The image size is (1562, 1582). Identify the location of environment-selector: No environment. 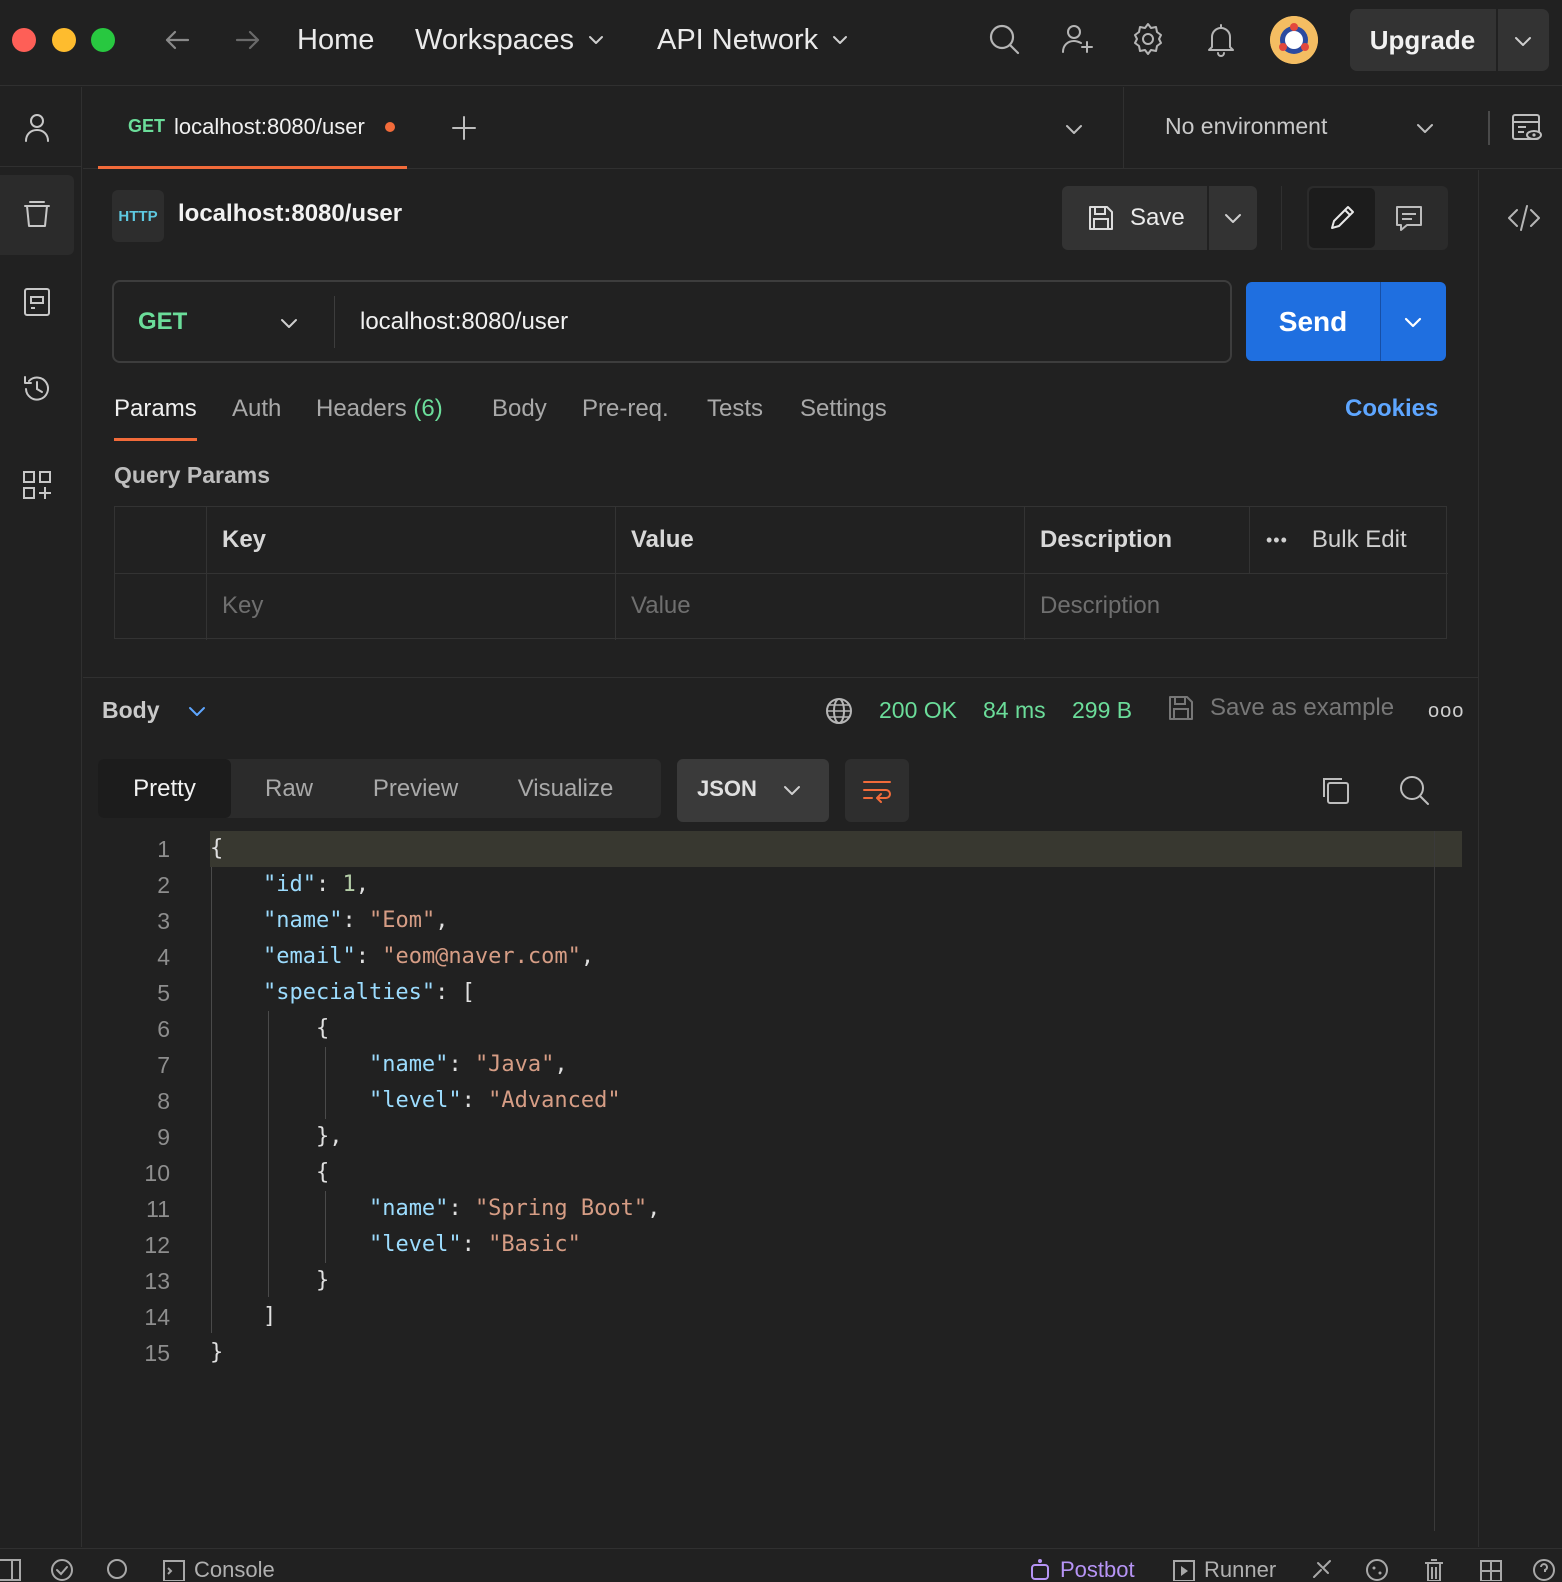
(1246, 126).